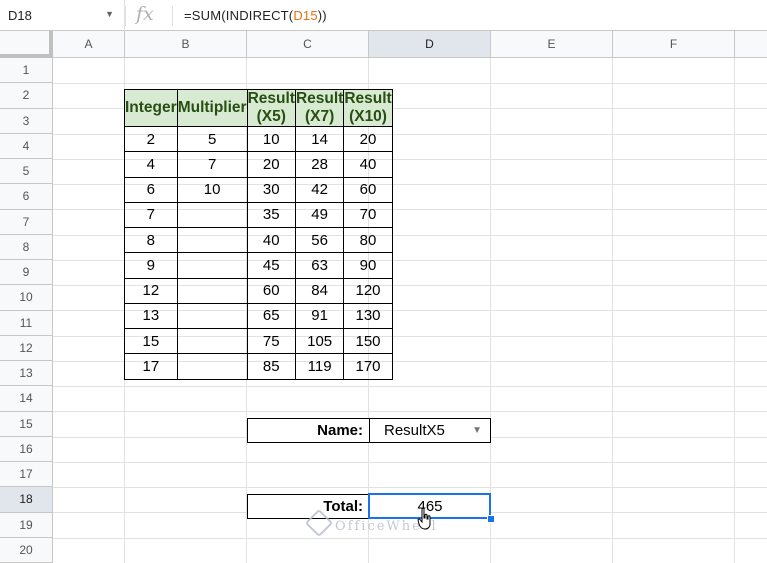  I want to click on row-header-7: 7, so click(26, 222).